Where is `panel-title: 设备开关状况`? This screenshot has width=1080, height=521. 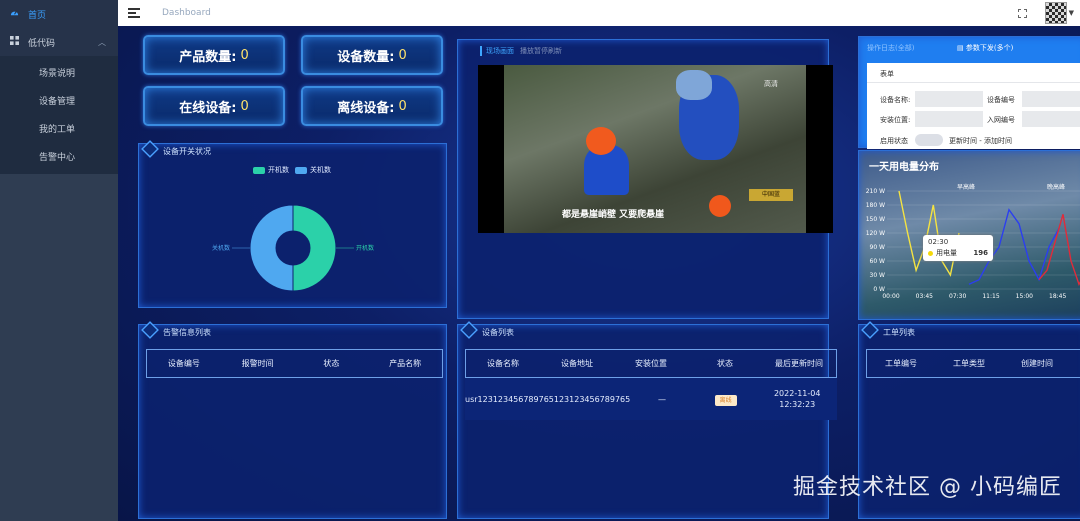 panel-title: 设备开关状况 is located at coordinates (175, 149).